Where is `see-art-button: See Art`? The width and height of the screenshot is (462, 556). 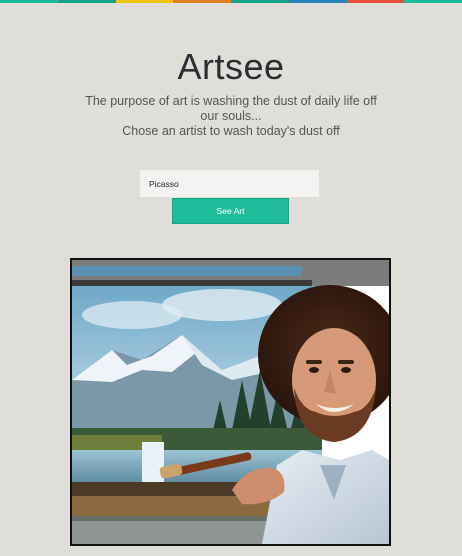 see-art-button: See Art is located at coordinates (230, 211).